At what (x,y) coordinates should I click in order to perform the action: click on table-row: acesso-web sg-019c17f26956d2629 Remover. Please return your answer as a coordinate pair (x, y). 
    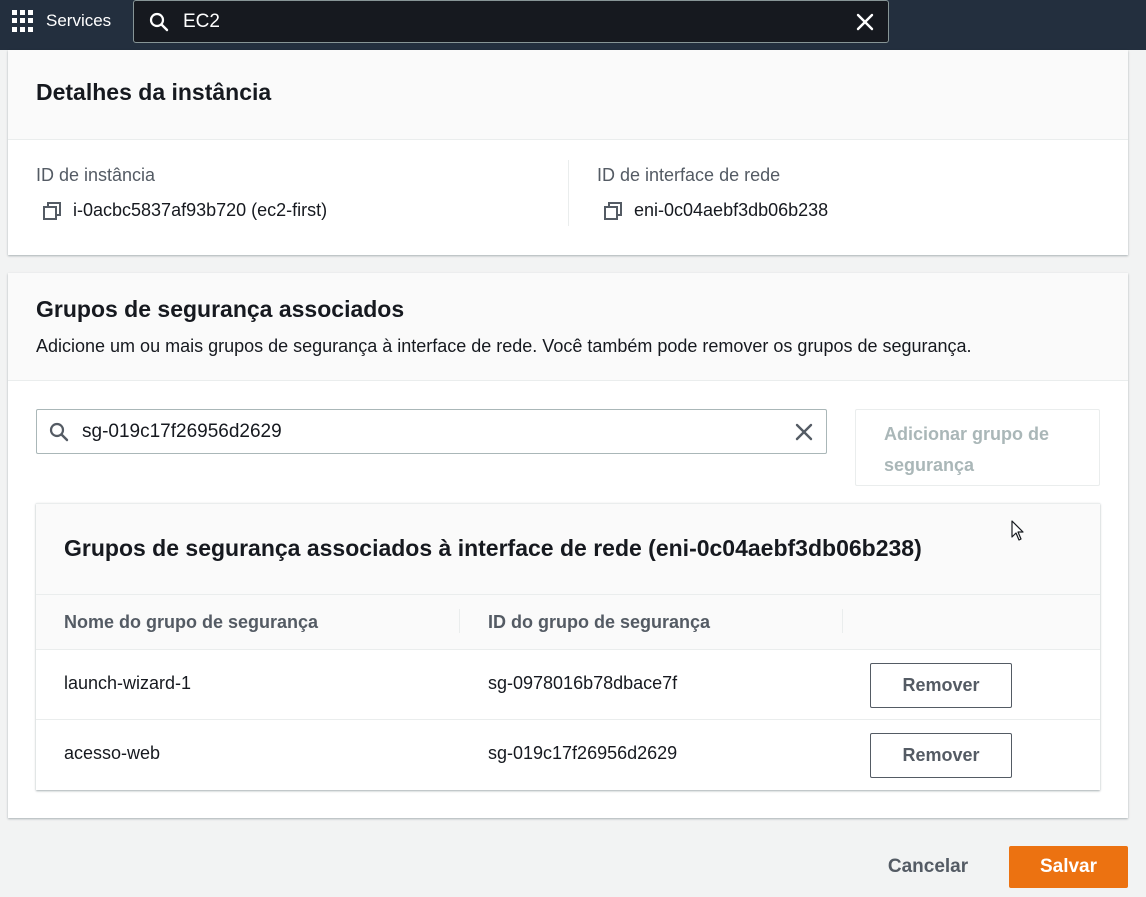
    Looking at the image, I should click on (568, 755).